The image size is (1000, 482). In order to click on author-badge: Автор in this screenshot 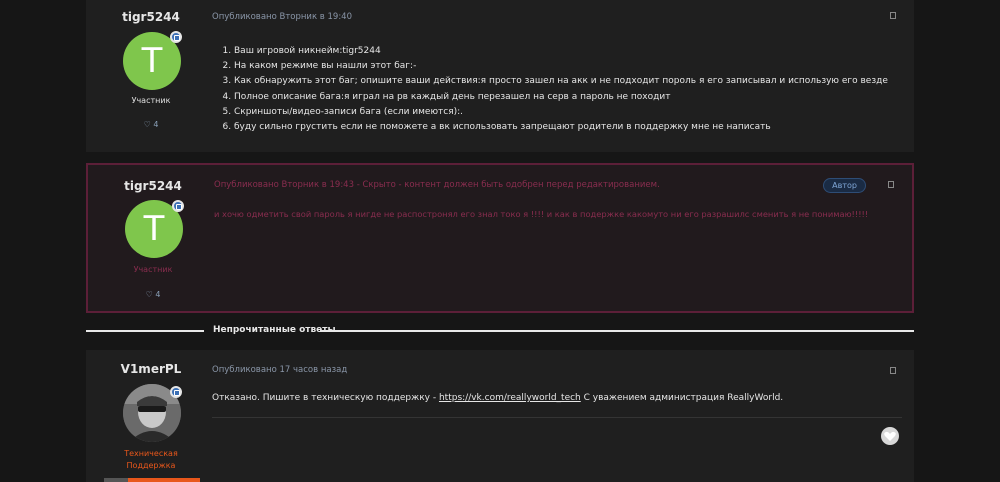, I will do `click(844, 185)`.